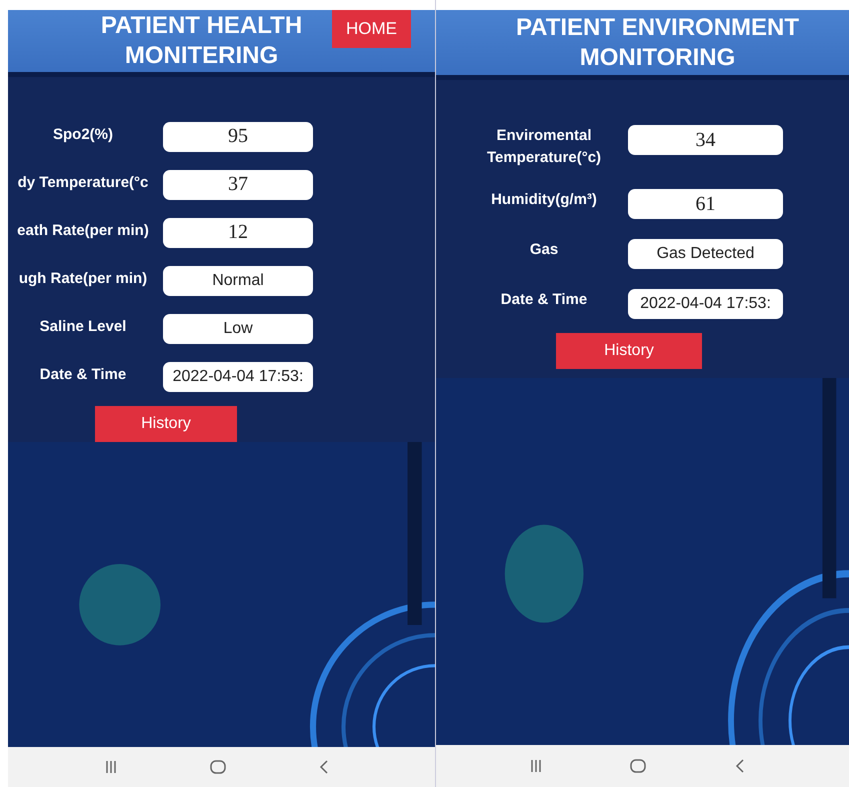 The width and height of the screenshot is (849, 787). What do you see at coordinates (83, 181) in the screenshot?
I see `field-label: dy Temperature(°c` at bounding box center [83, 181].